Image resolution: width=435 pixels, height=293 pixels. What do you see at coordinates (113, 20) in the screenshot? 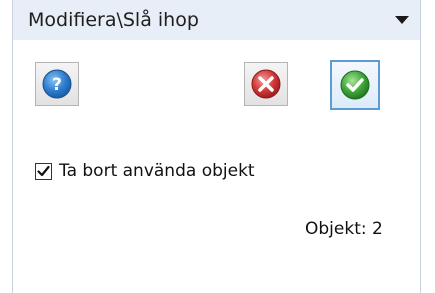
I see `panel-title: Modifiera\Slå ihop` at bounding box center [113, 20].